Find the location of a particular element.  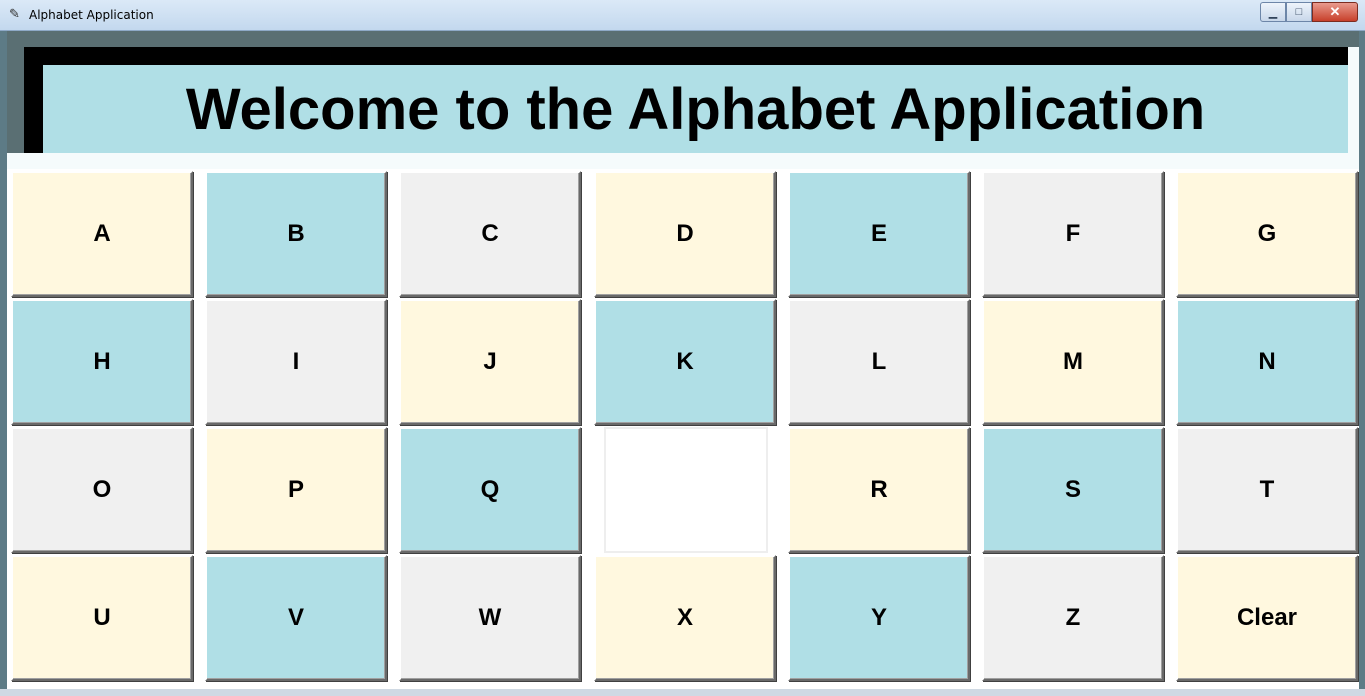

letter-button-b: B is located at coordinates (296, 234).